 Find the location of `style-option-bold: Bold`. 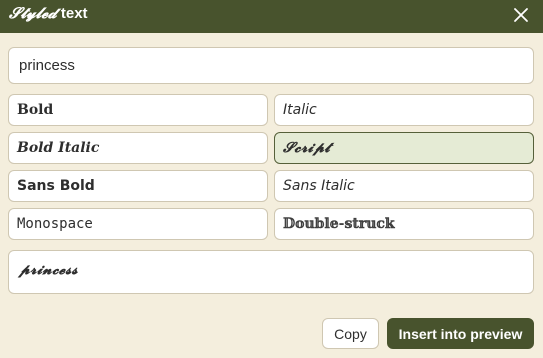

style-option-bold: Bold is located at coordinates (138, 110).